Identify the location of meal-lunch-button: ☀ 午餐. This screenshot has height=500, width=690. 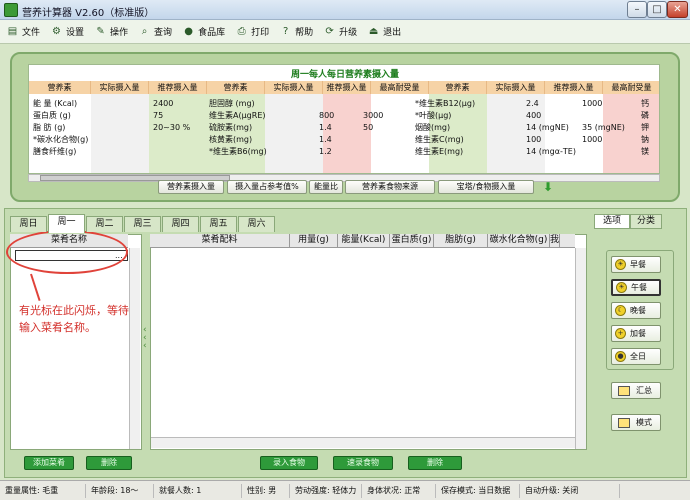
(636, 287).